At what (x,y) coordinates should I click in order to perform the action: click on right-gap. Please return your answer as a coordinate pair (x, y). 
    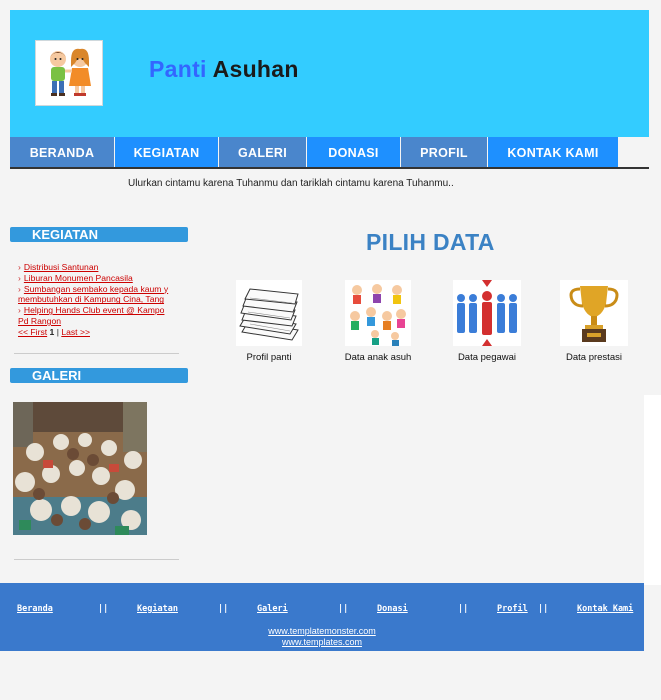
    Looking at the image, I should click on (652, 490).